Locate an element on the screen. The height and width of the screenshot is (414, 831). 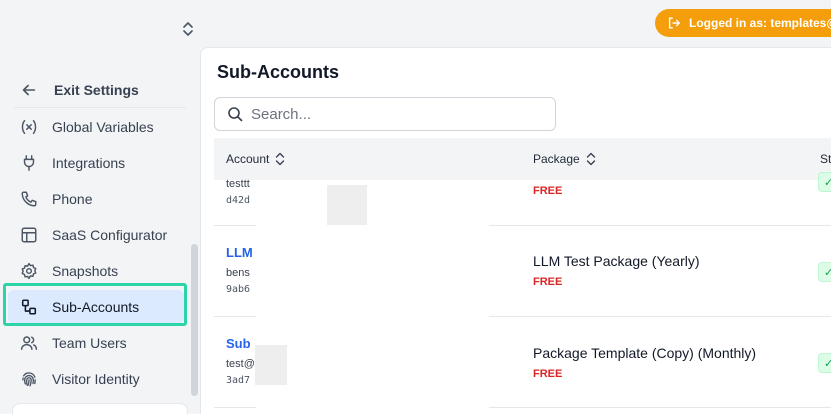
sidebar-item-integrations: Integrations is located at coordinates (96, 163).